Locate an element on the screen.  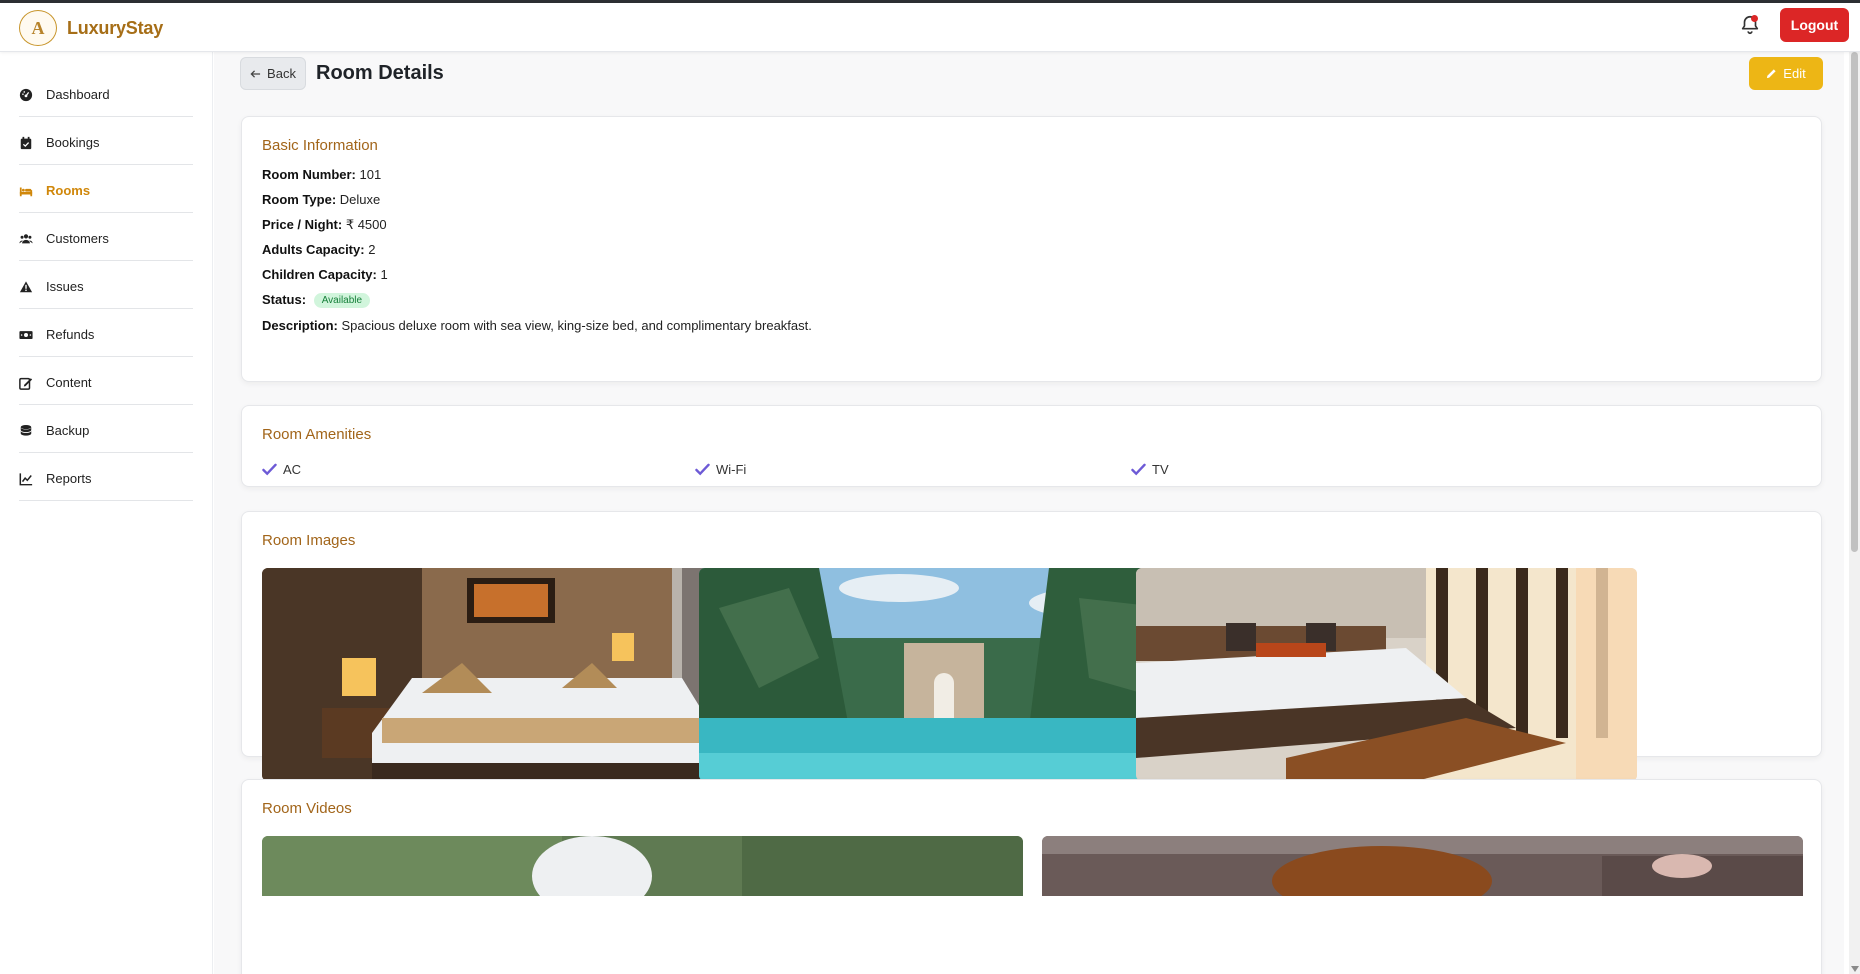
edit-button: Edit is located at coordinates (1786, 73).